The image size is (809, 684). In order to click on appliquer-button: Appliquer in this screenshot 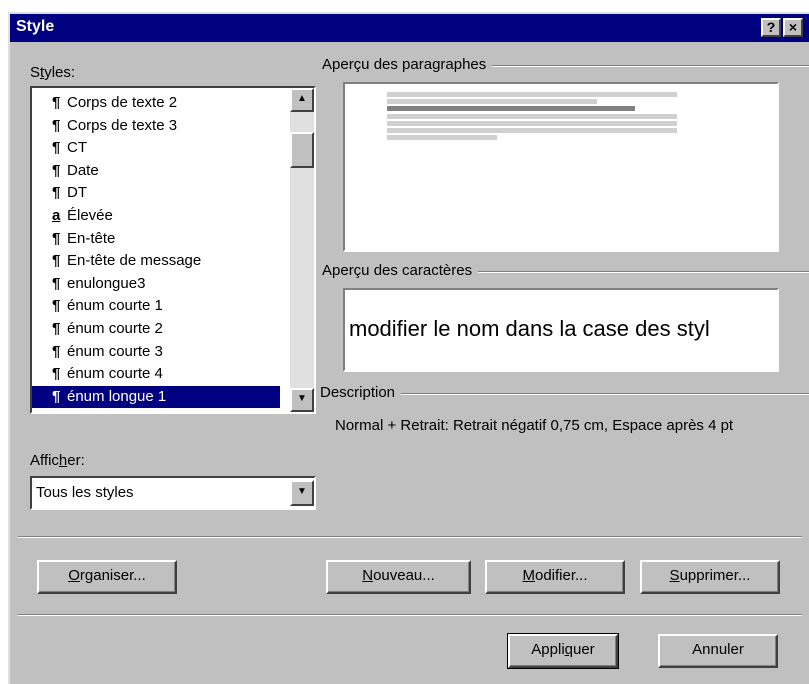, I will do `click(563, 651)`.